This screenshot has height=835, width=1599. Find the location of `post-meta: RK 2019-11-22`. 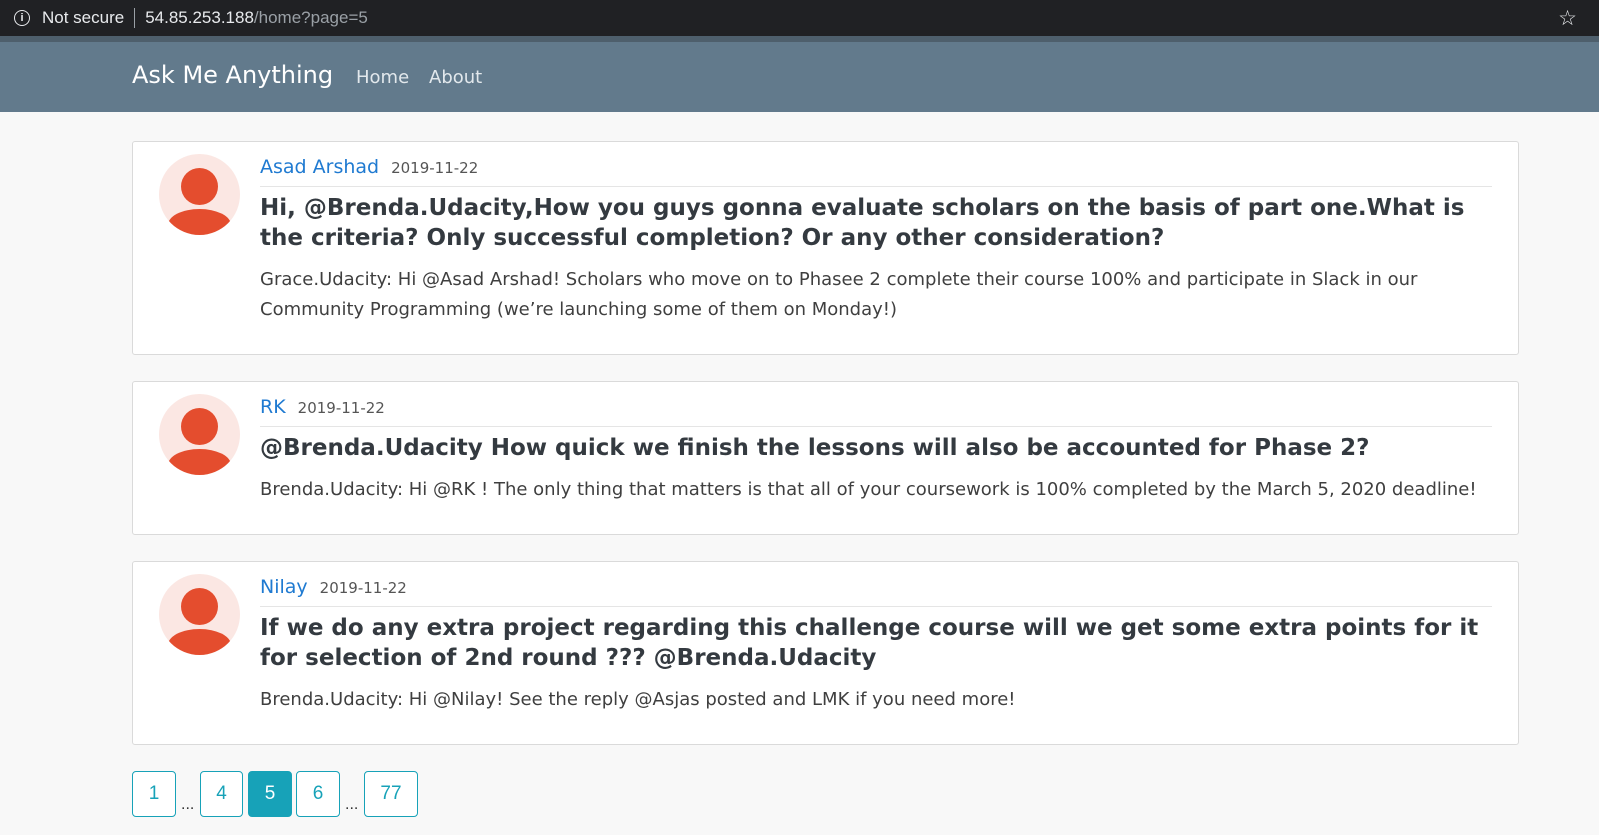

post-meta: RK 2019-11-22 is located at coordinates (876, 411).